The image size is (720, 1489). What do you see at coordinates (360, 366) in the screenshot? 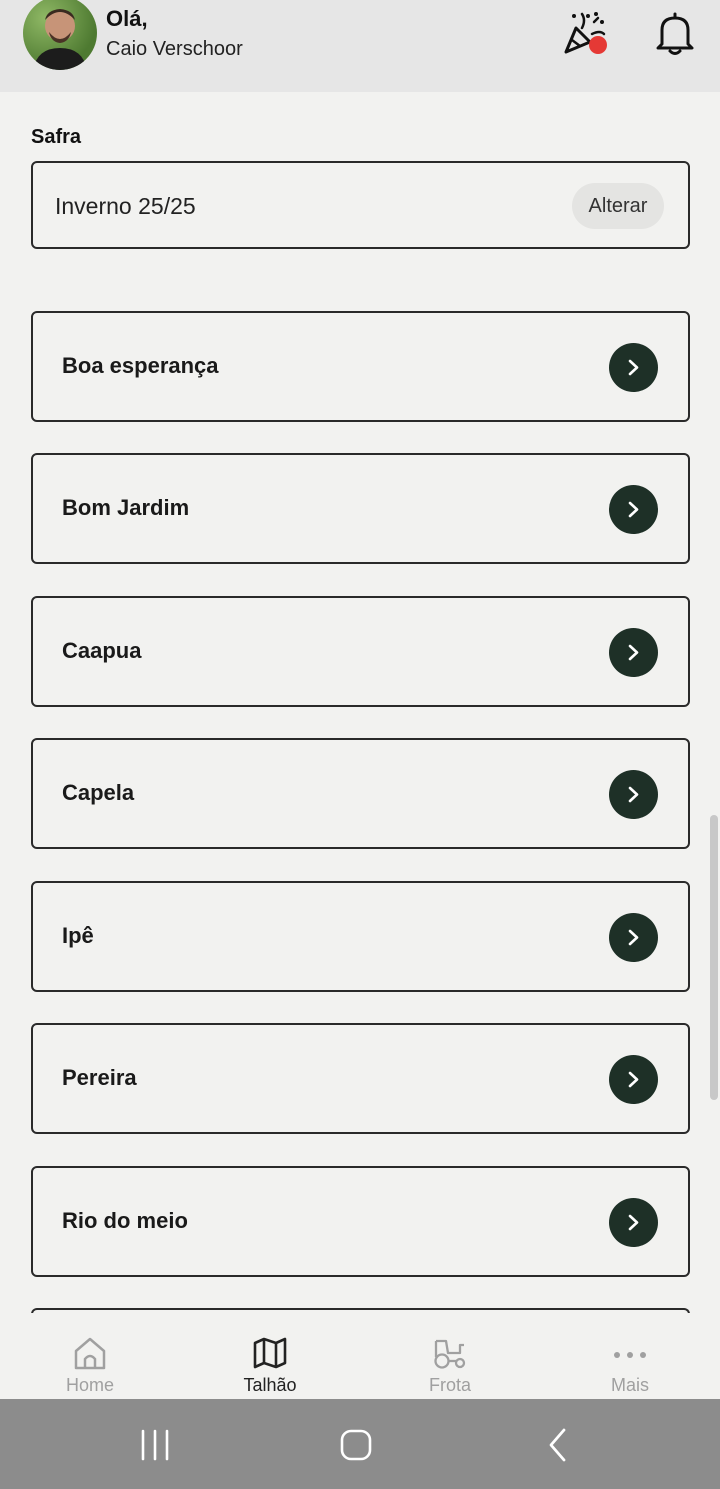
I see `farm-card: Boa esperança` at bounding box center [360, 366].